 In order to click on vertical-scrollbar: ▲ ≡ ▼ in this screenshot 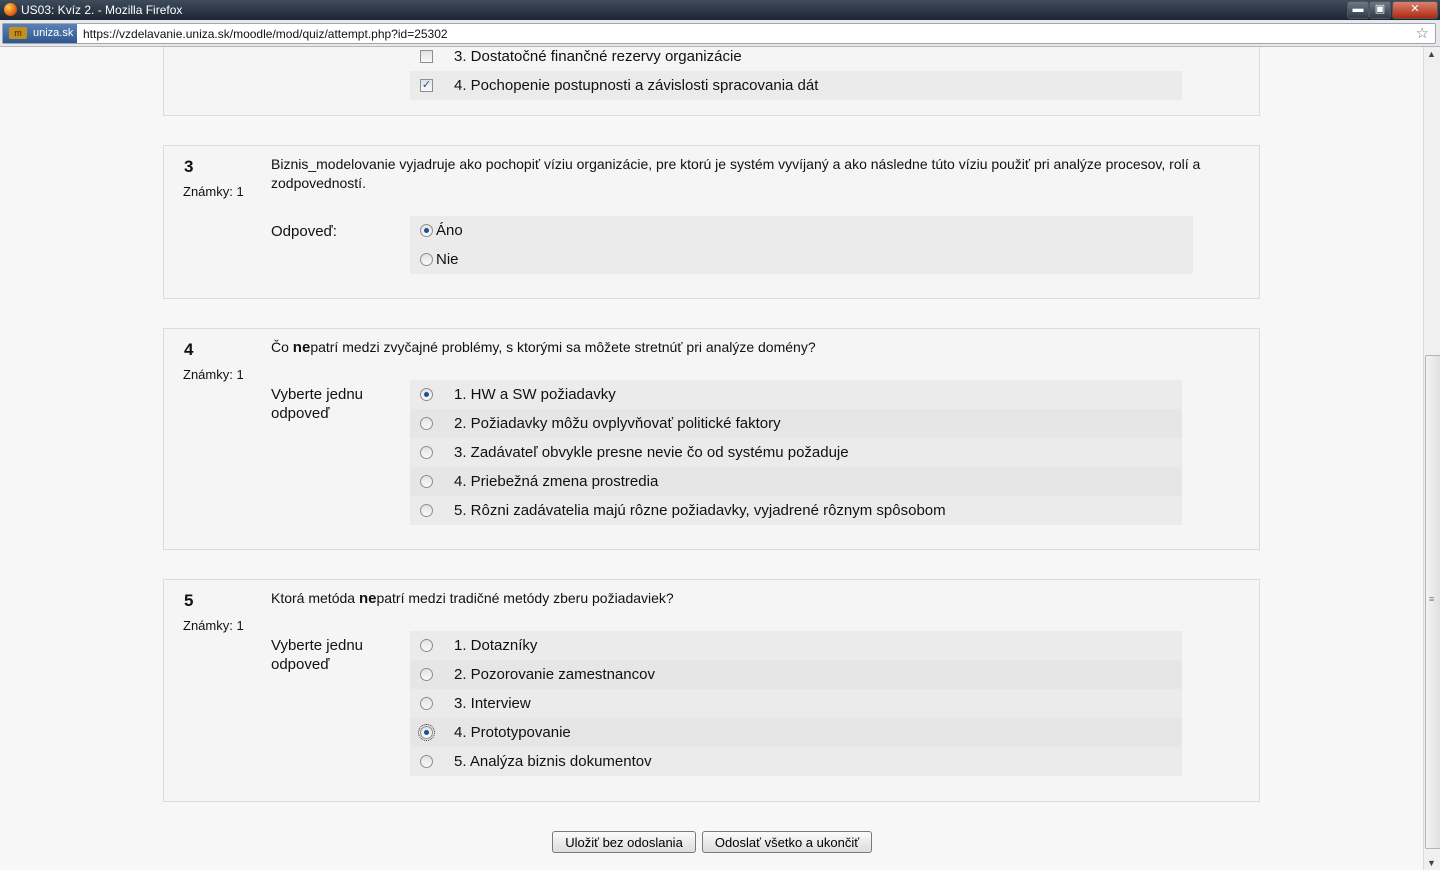, I will do `click(1431, 458)`.